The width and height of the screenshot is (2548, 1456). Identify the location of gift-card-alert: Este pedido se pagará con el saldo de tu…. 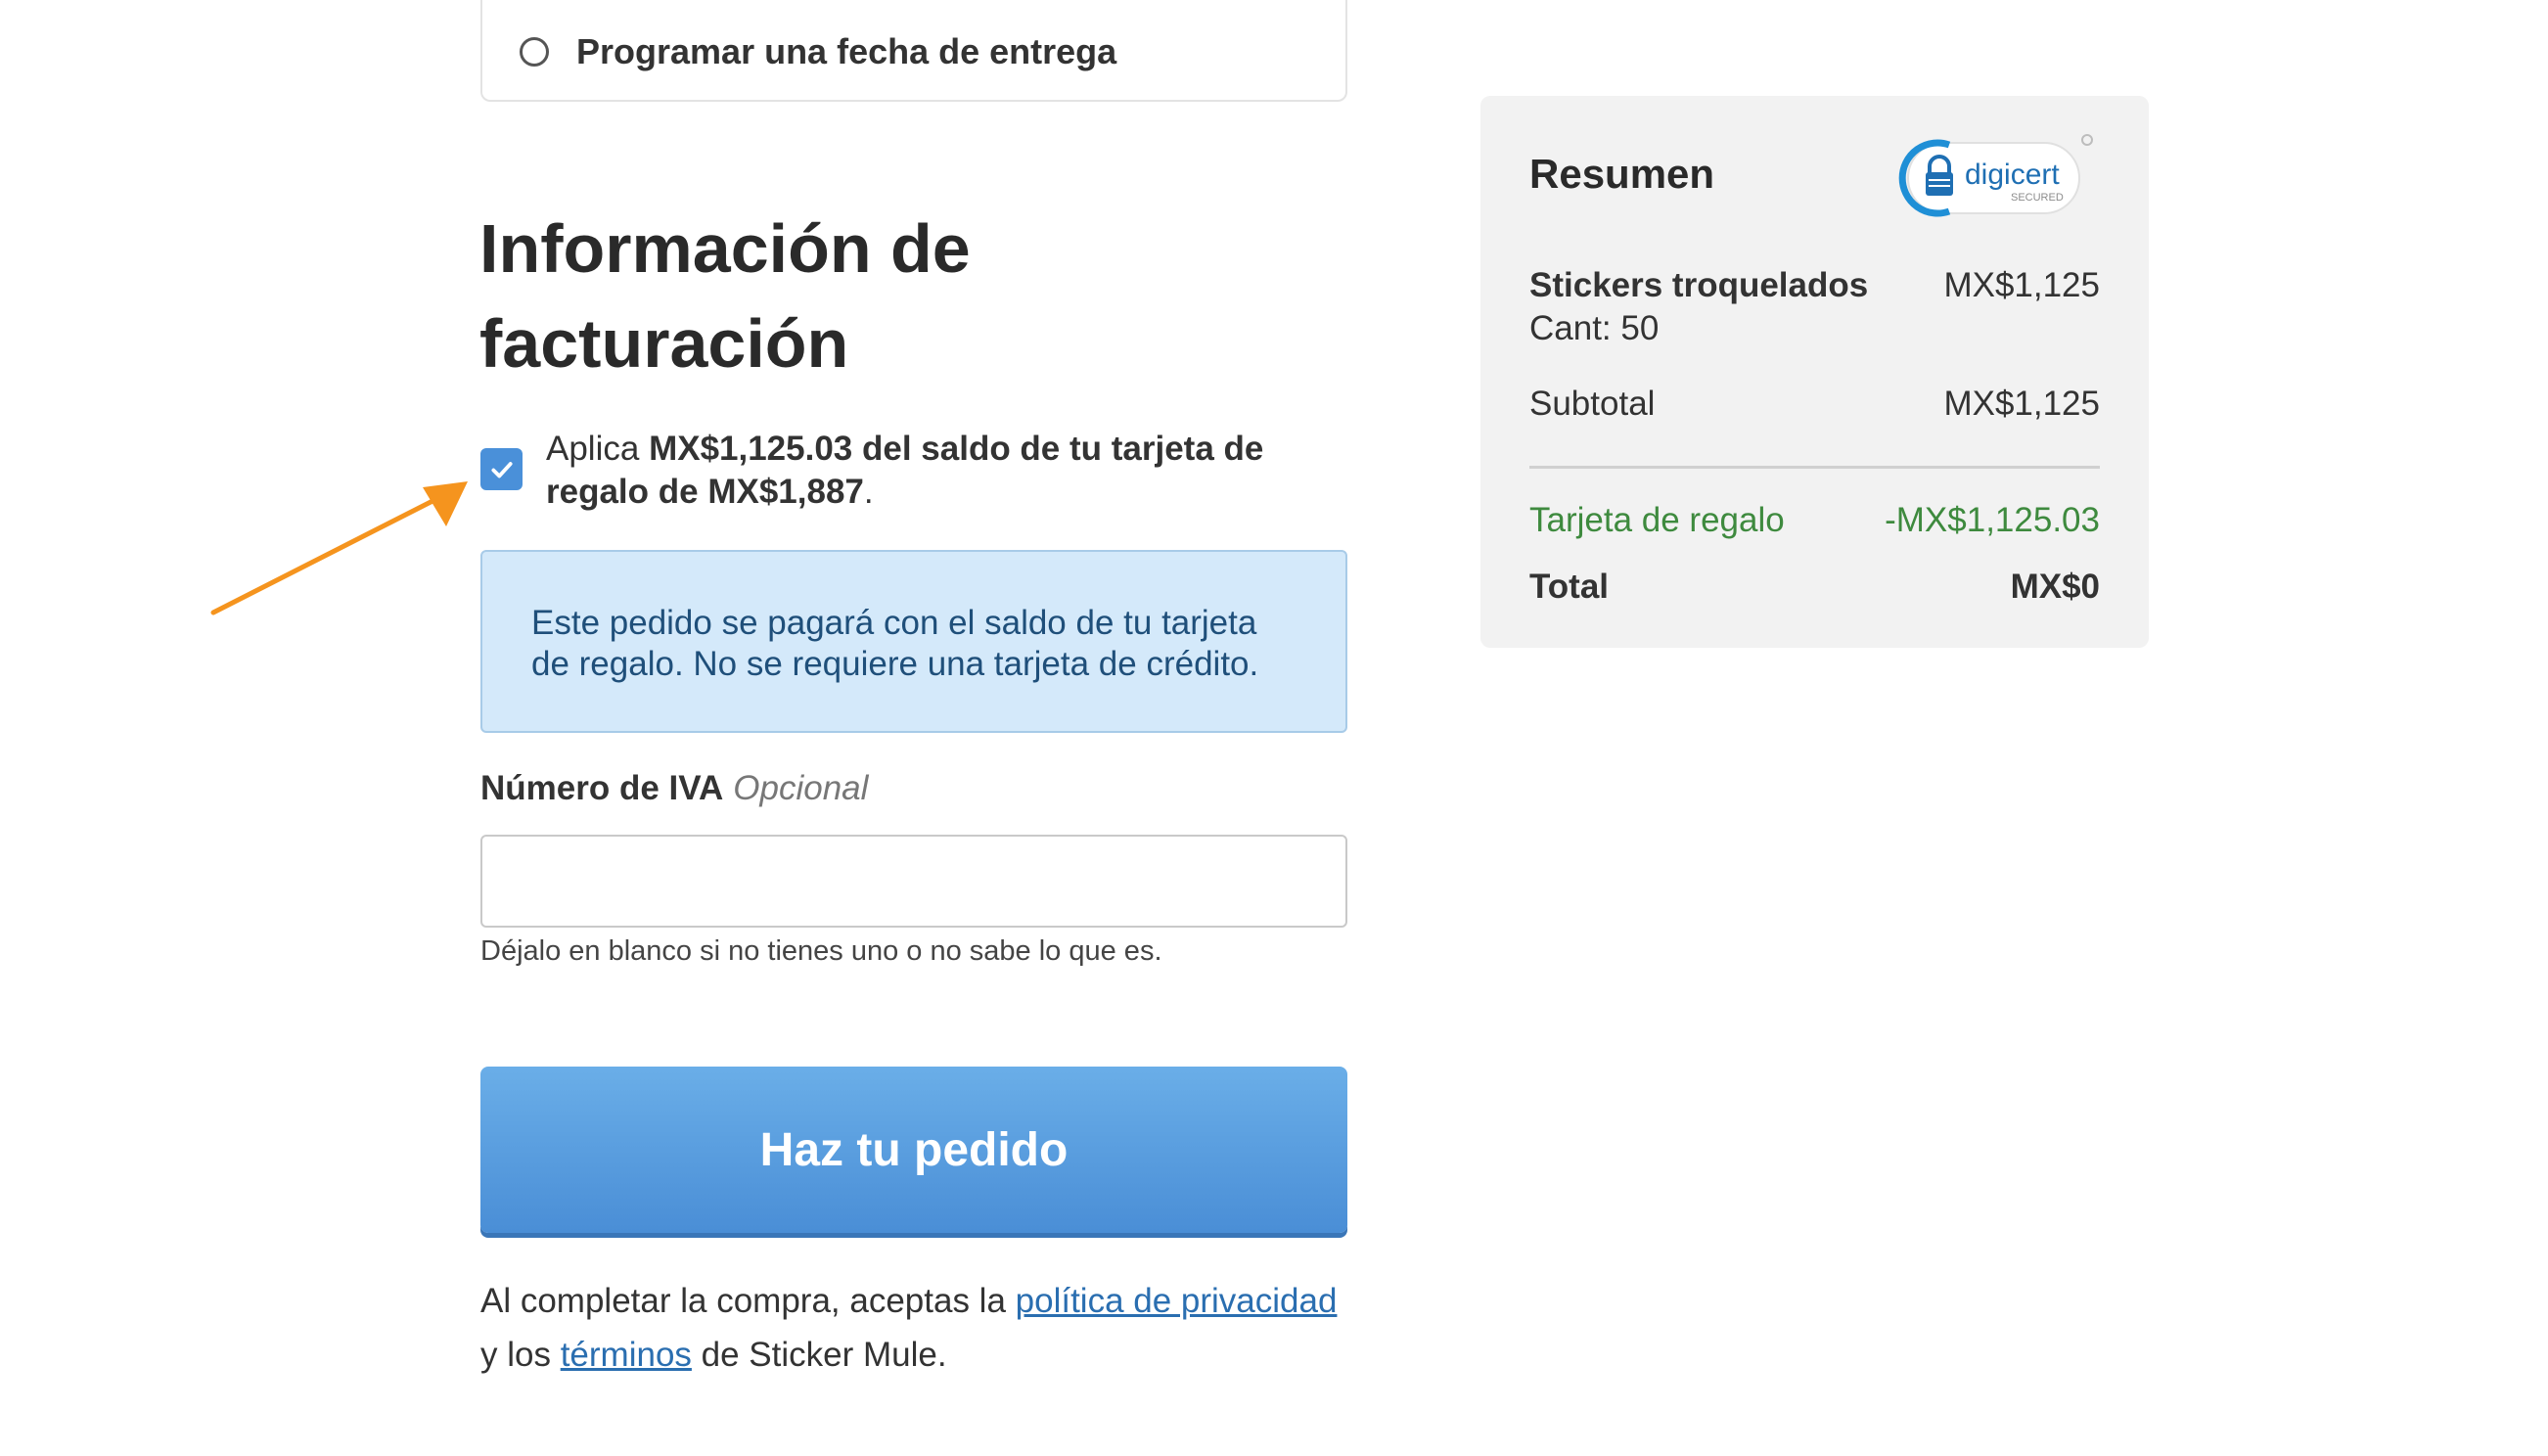
(913, 641).